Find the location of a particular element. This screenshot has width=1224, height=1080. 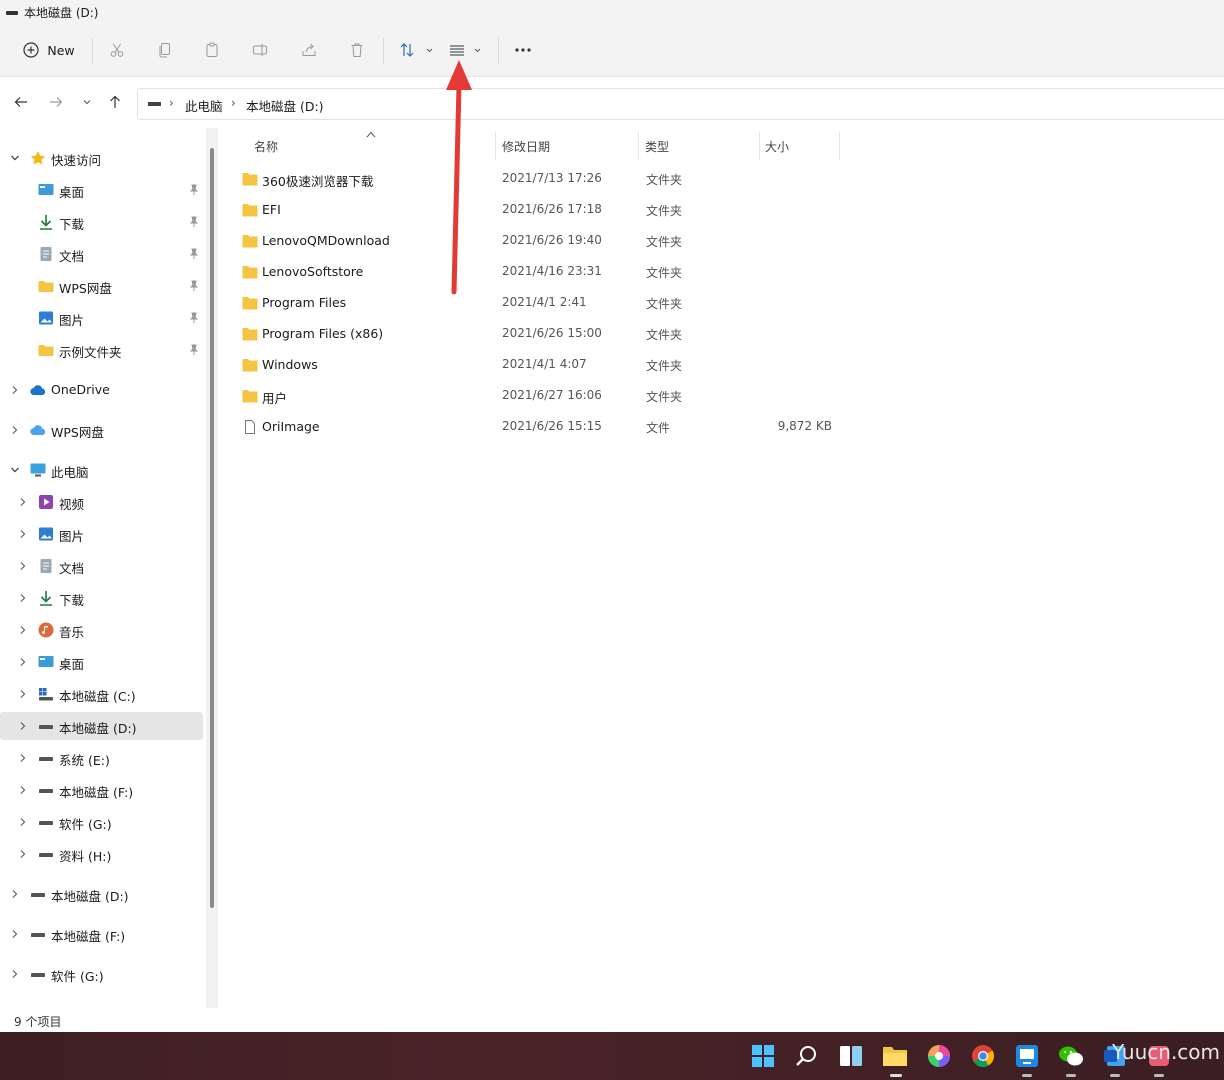

delete-button is located at coordinates (357, 50).